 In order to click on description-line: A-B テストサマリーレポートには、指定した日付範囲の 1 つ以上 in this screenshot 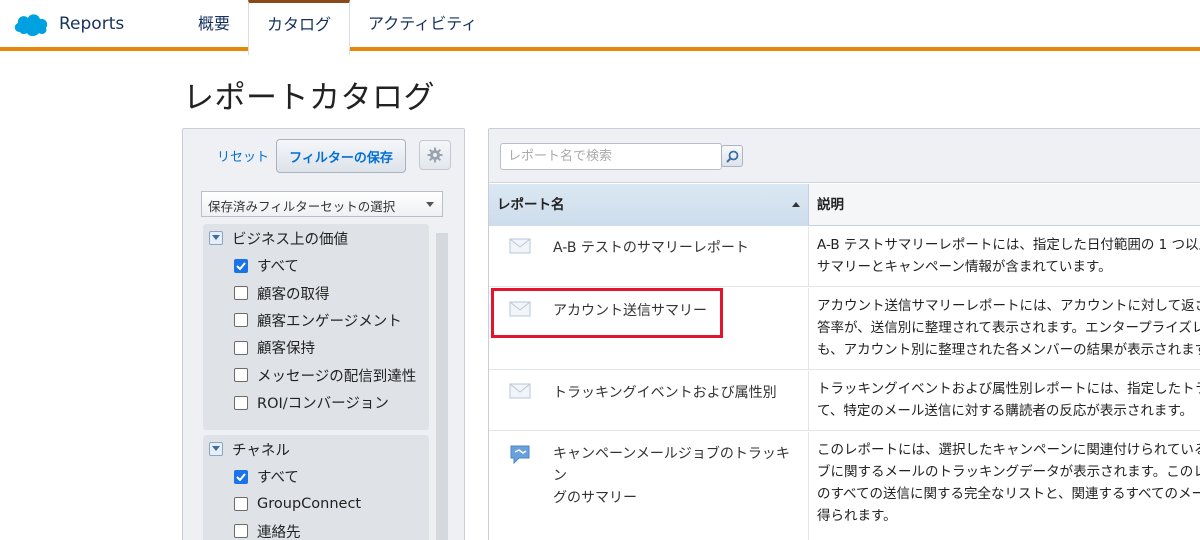, I will do `click(1008, 245)`.